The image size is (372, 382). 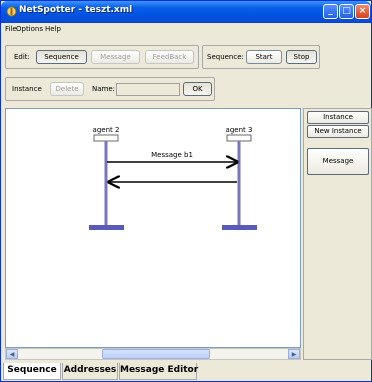 What do you see at coordinates (239, 138) in the screenshot?
I see `agent-3-box` at bounding box center [239, 138].